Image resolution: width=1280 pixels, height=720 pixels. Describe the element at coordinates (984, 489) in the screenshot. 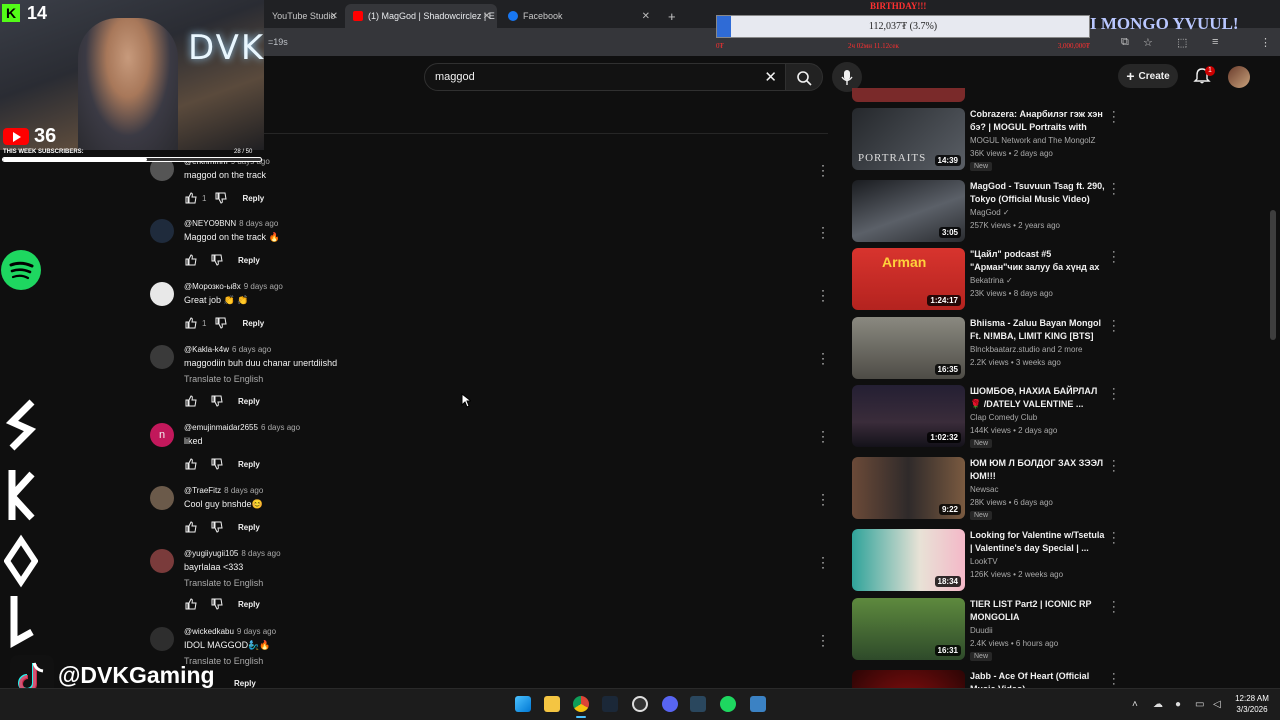

I see `channel-name: Newsac` at that location.